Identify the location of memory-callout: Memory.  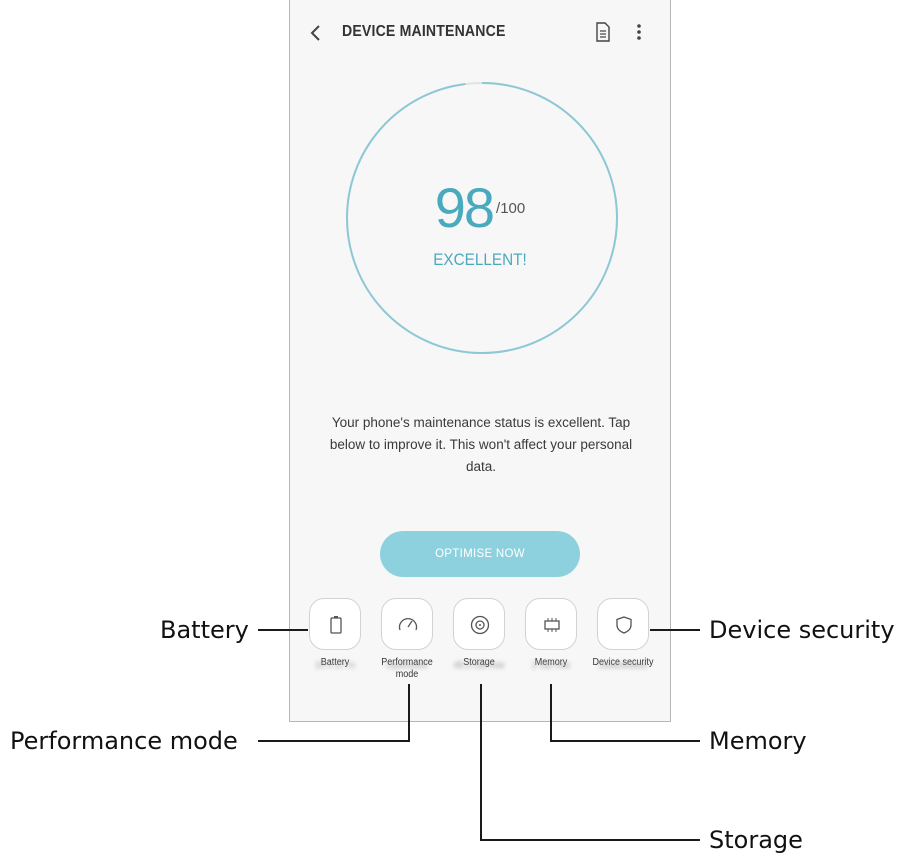
(758, 741).